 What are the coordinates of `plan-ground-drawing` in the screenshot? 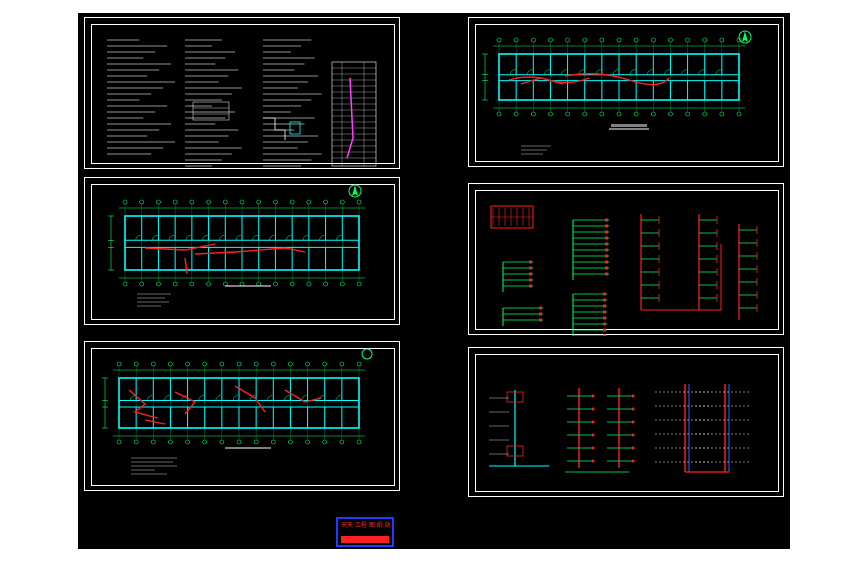 It's located at (236, 245).